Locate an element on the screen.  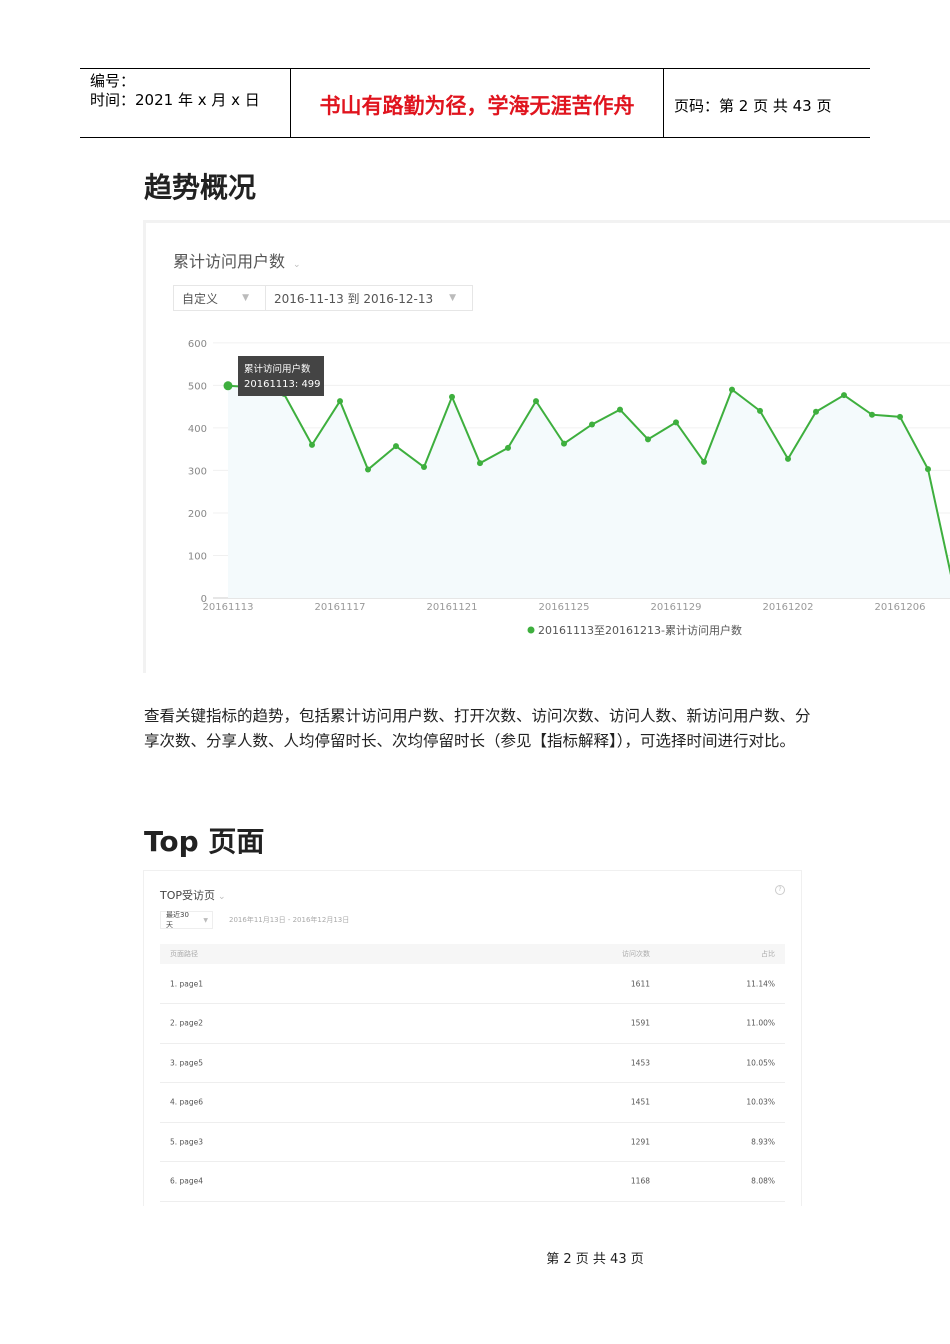
tooltip-title: 累计访问用户数 is located at coordinates (277, 369).